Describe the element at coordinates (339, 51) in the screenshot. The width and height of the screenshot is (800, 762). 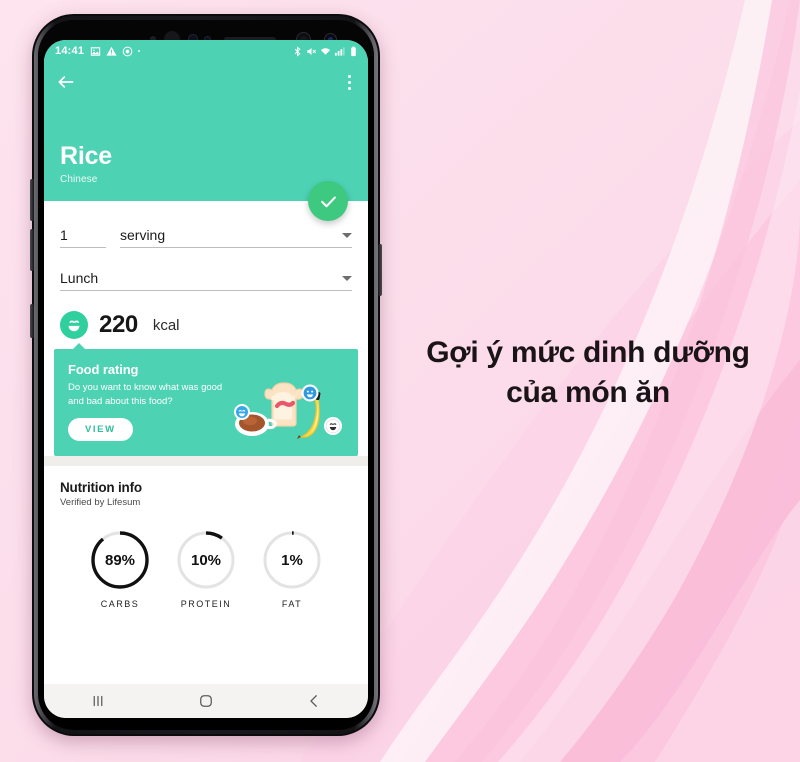
I see `signal-icon` at that location.